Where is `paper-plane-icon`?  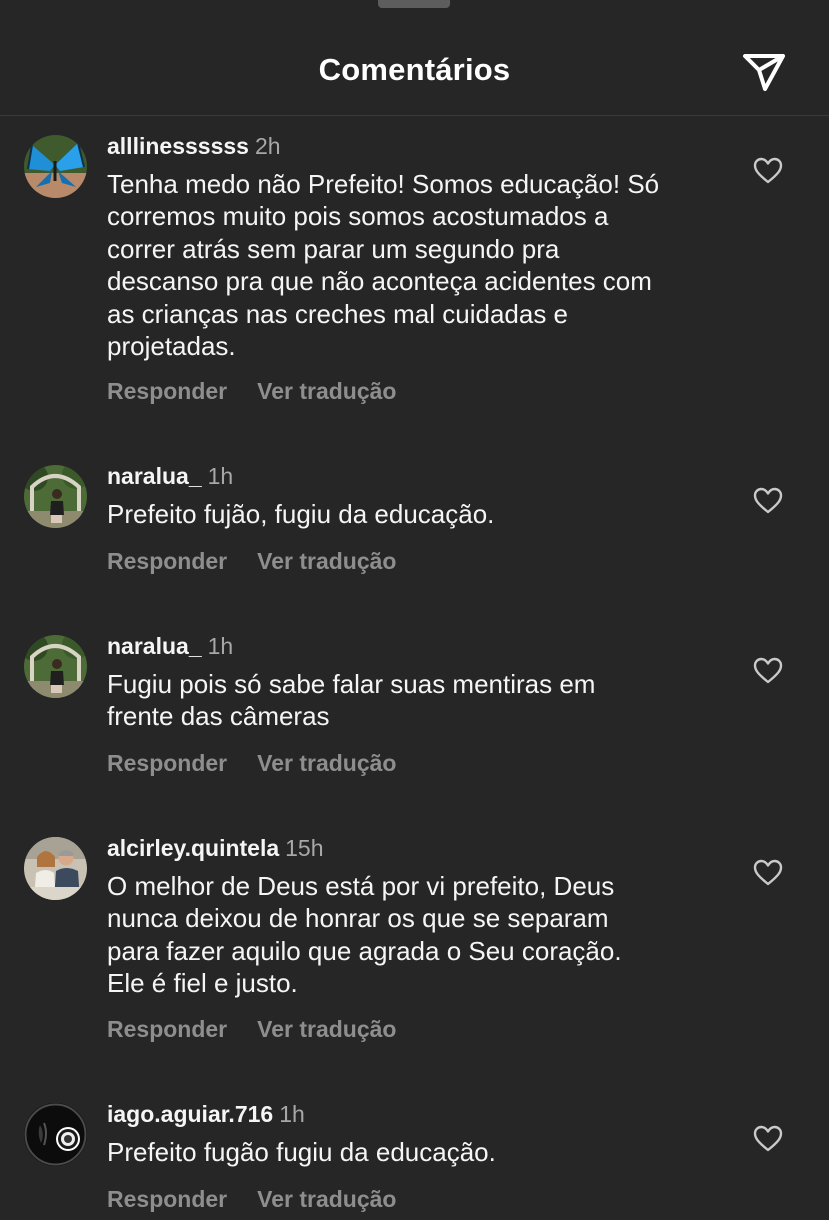 paper-plane-icon is located at coordinates (764, 72).